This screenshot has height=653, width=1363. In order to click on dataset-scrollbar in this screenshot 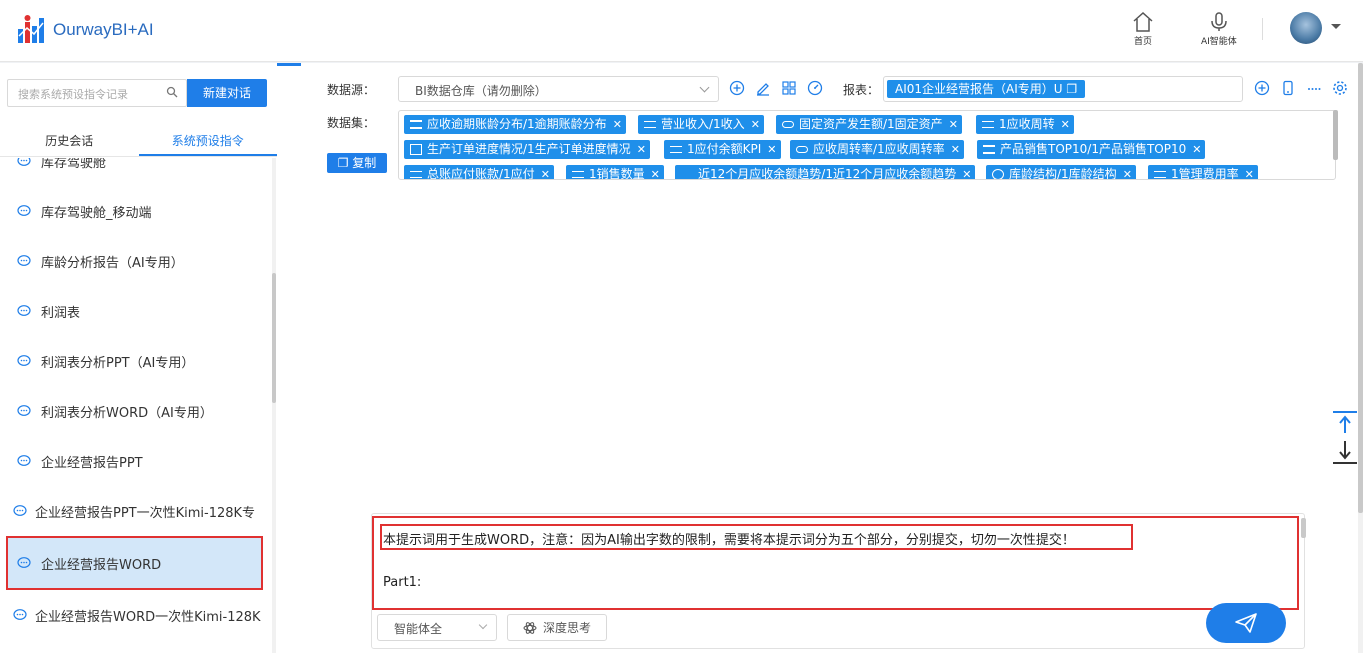, I will do `click(1335, 135)`.